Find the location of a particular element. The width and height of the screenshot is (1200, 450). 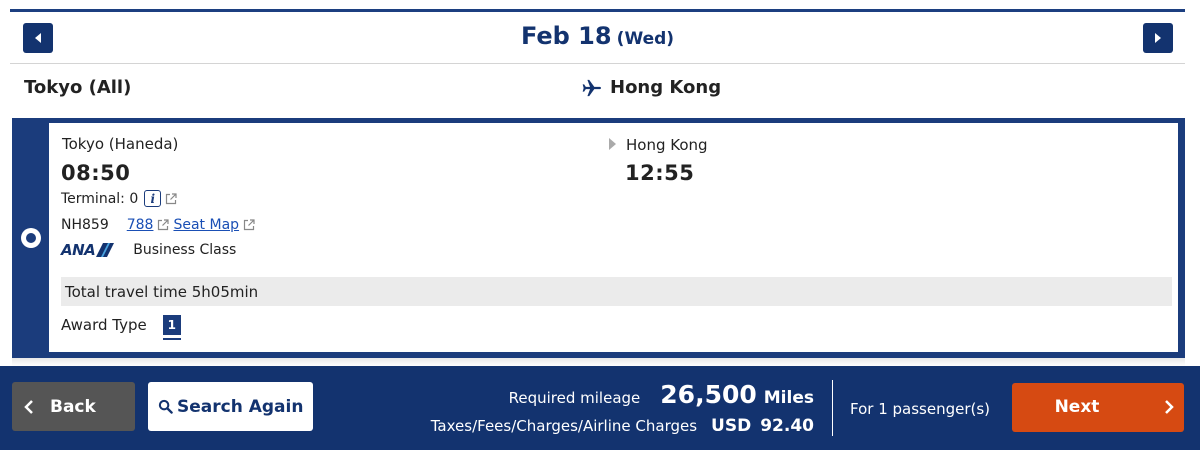

next-button-label: Next is located at coordinates (1077, 407).